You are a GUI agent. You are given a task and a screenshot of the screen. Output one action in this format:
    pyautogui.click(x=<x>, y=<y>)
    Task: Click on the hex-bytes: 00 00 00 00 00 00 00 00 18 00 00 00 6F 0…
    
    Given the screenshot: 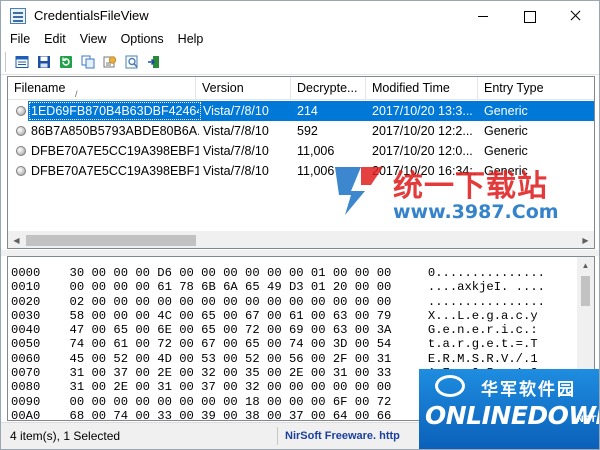 What is the action you would take?
    pyautogui.click(x=230, y=401)
    